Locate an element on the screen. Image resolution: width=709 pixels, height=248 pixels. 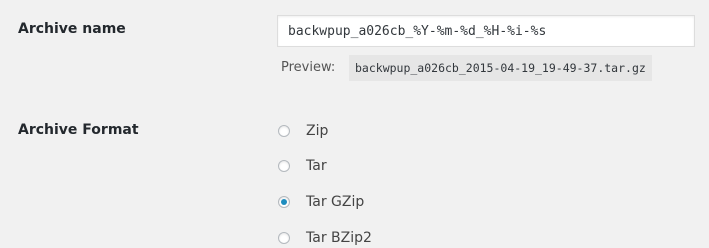
archive-format-option-tar-gzip: Tar GZip is located at coordinates (321, 202).